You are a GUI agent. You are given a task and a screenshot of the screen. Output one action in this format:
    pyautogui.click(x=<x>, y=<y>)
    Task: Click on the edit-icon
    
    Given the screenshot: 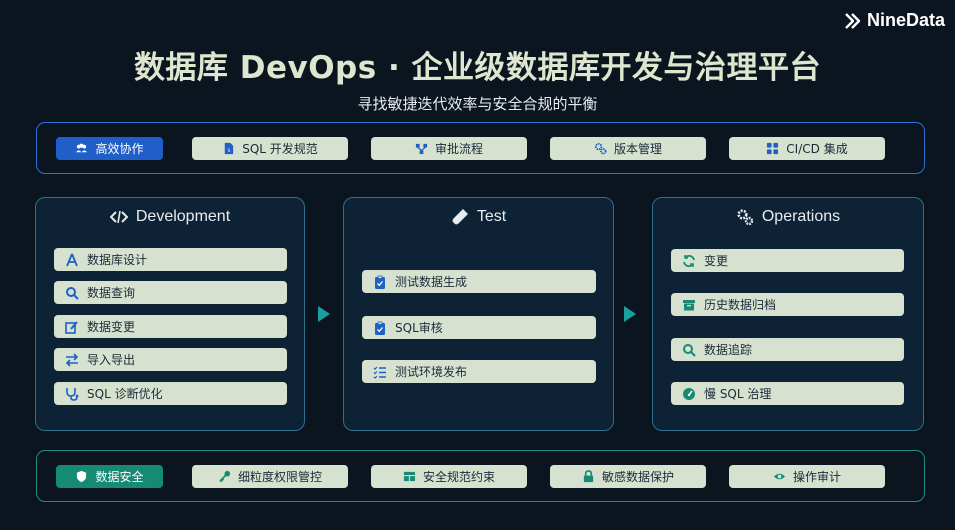 What is the action you would take?
    pyautogui.click(x=72, y=327)
    